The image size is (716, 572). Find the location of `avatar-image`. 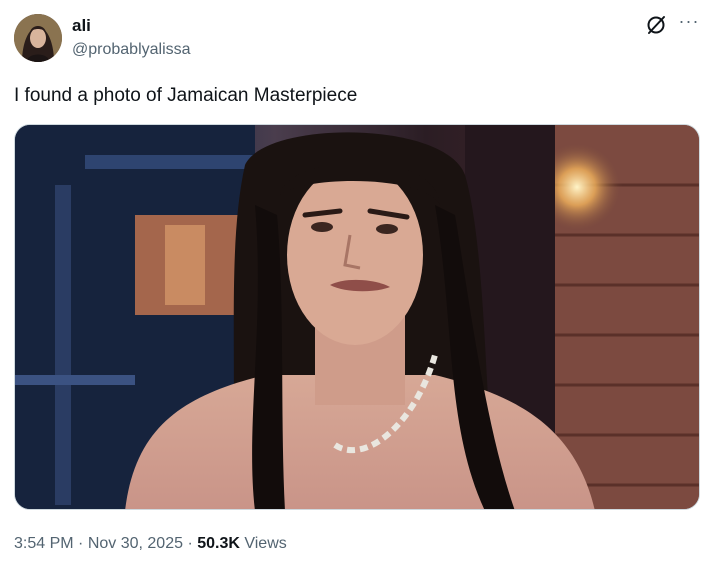

avatar-image is located at coordinates (38, 38).